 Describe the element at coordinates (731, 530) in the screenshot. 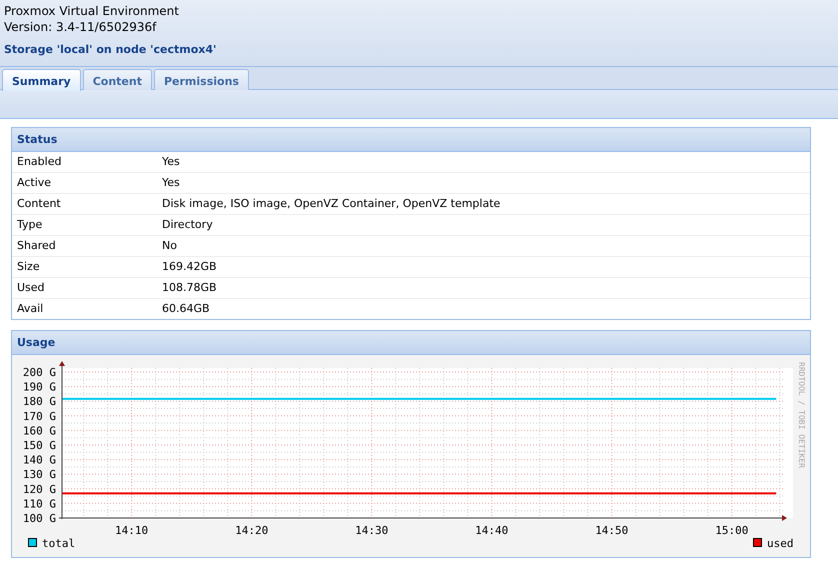

I see `x-tick-label: 15:00` at that location.